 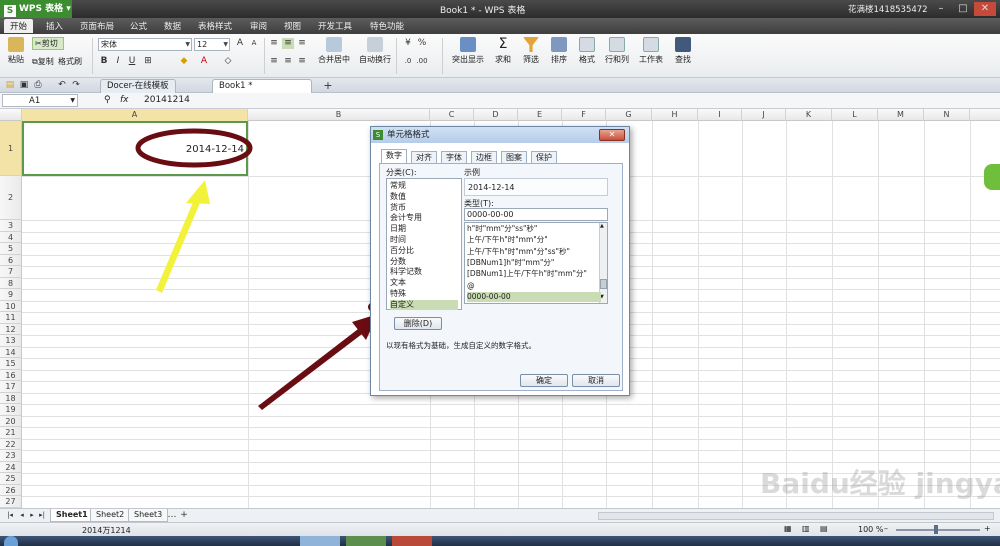 I want to click on column-header-I: I, so click(x=720, y=115).